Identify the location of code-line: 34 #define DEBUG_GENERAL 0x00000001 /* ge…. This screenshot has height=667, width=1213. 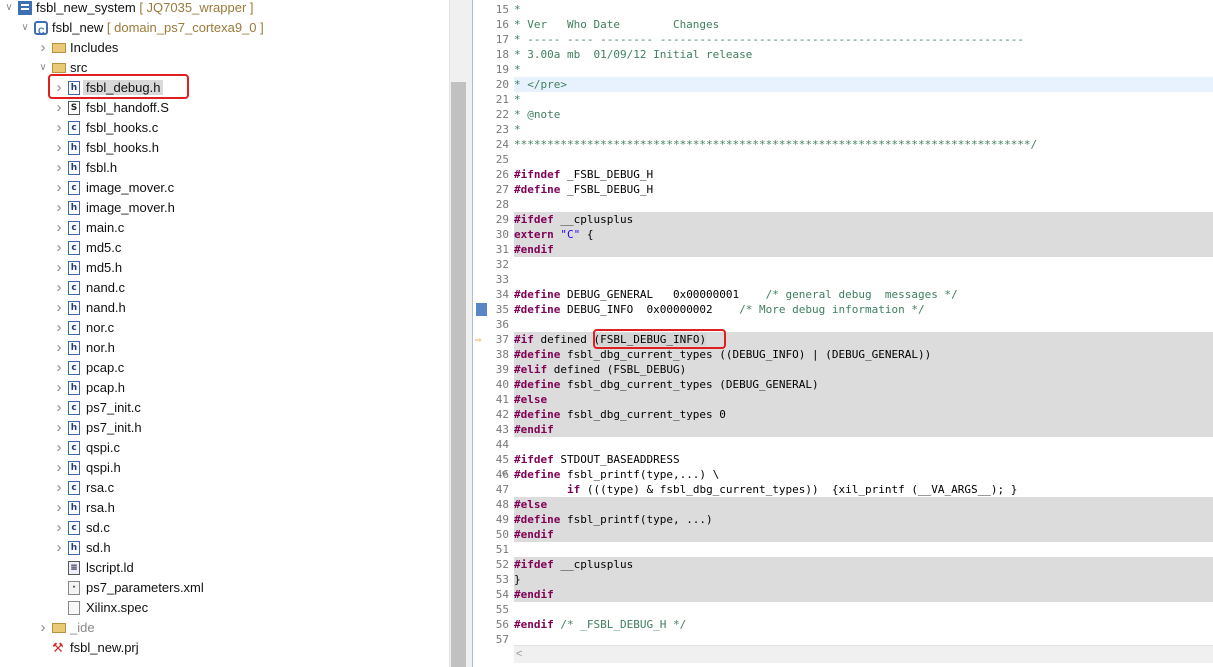
(843, 294).